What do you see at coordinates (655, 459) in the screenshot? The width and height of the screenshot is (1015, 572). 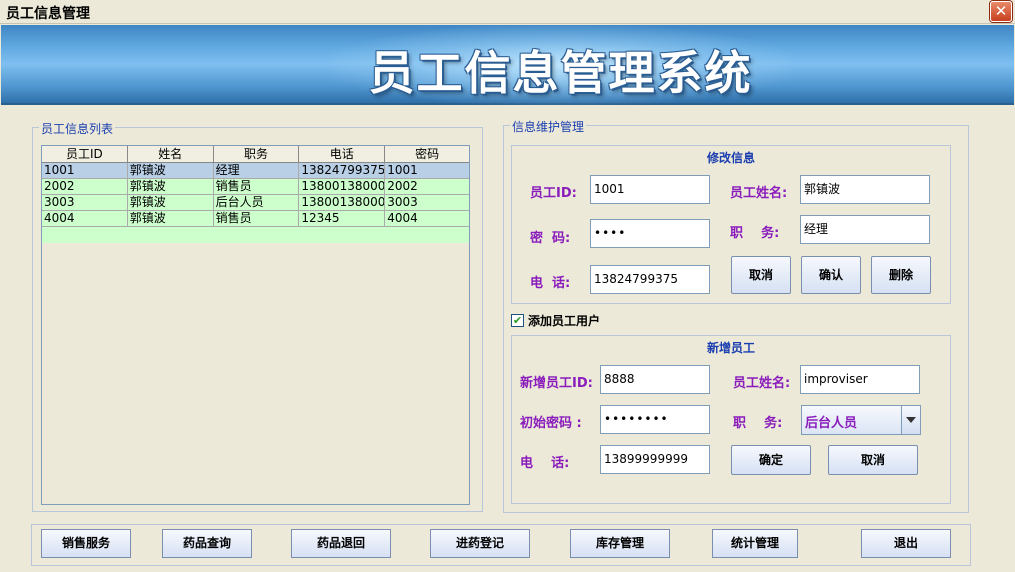 I see `add-phone-input: 13899999999` at bounding box center [655, 459].